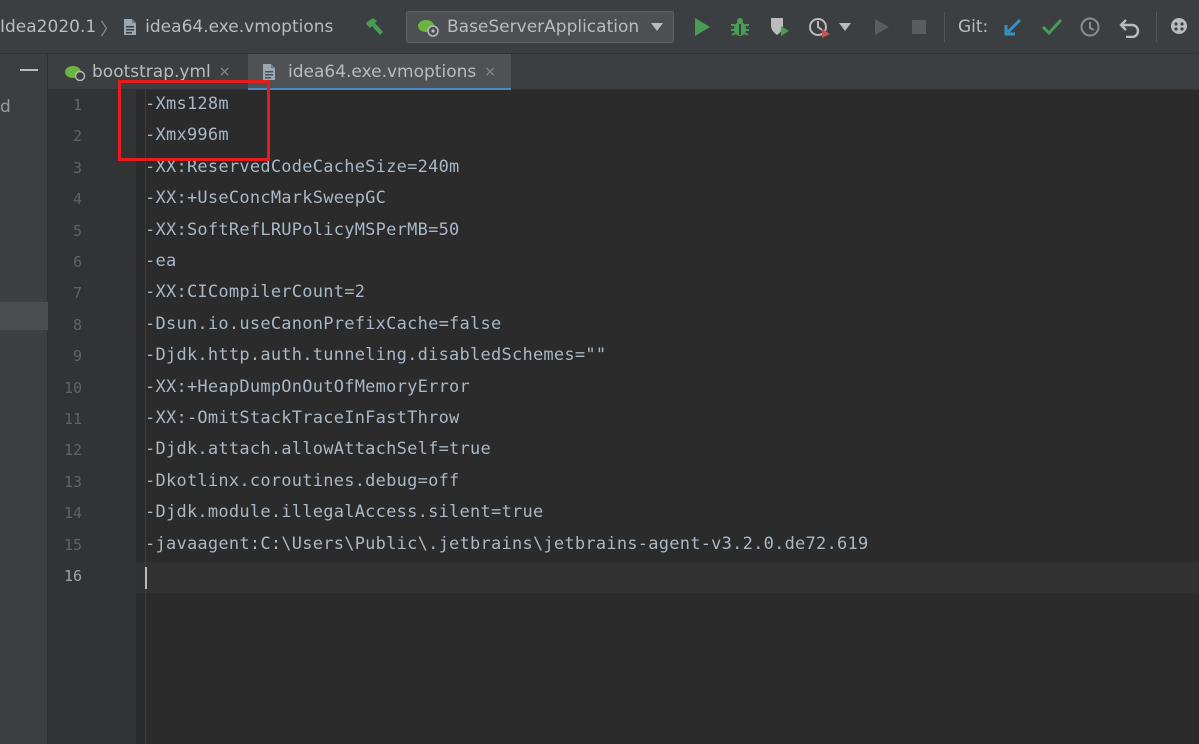  Describe the element at coordinates (24, 316) in the screenshot. I see `project-tree-selected-row` at that location.